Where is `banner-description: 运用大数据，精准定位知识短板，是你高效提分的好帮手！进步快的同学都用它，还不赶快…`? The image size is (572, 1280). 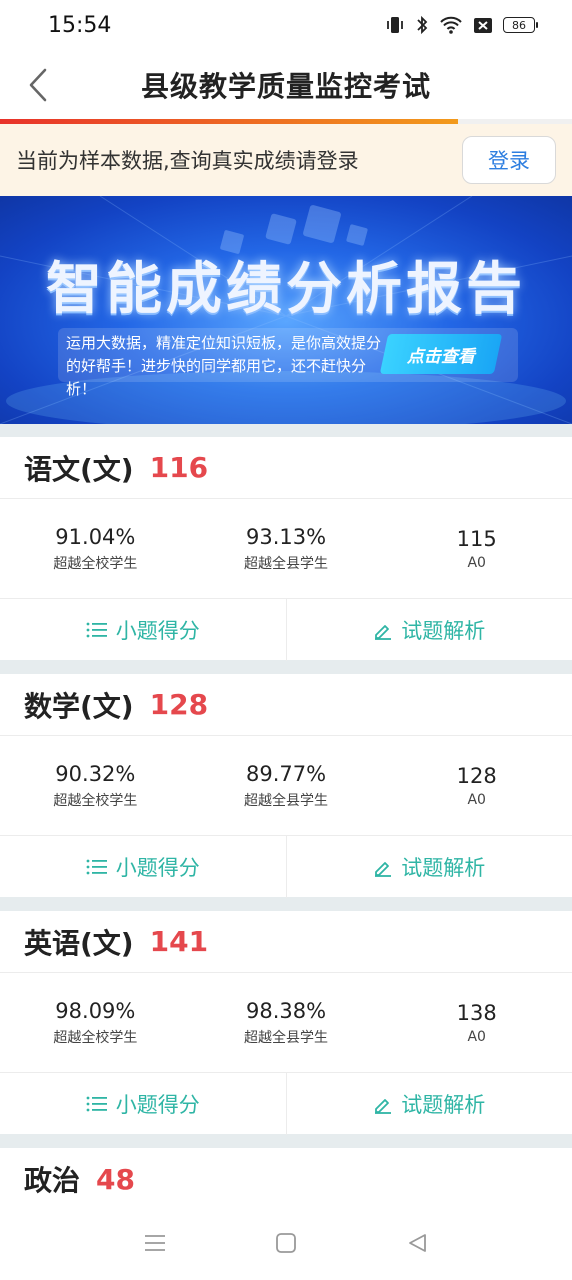
banner-description: 运用大数据，精准定位知识短板，是你高效提分的好帮手！进步快的同学都用它，还不赶快… is located at coordinates (224, 366).